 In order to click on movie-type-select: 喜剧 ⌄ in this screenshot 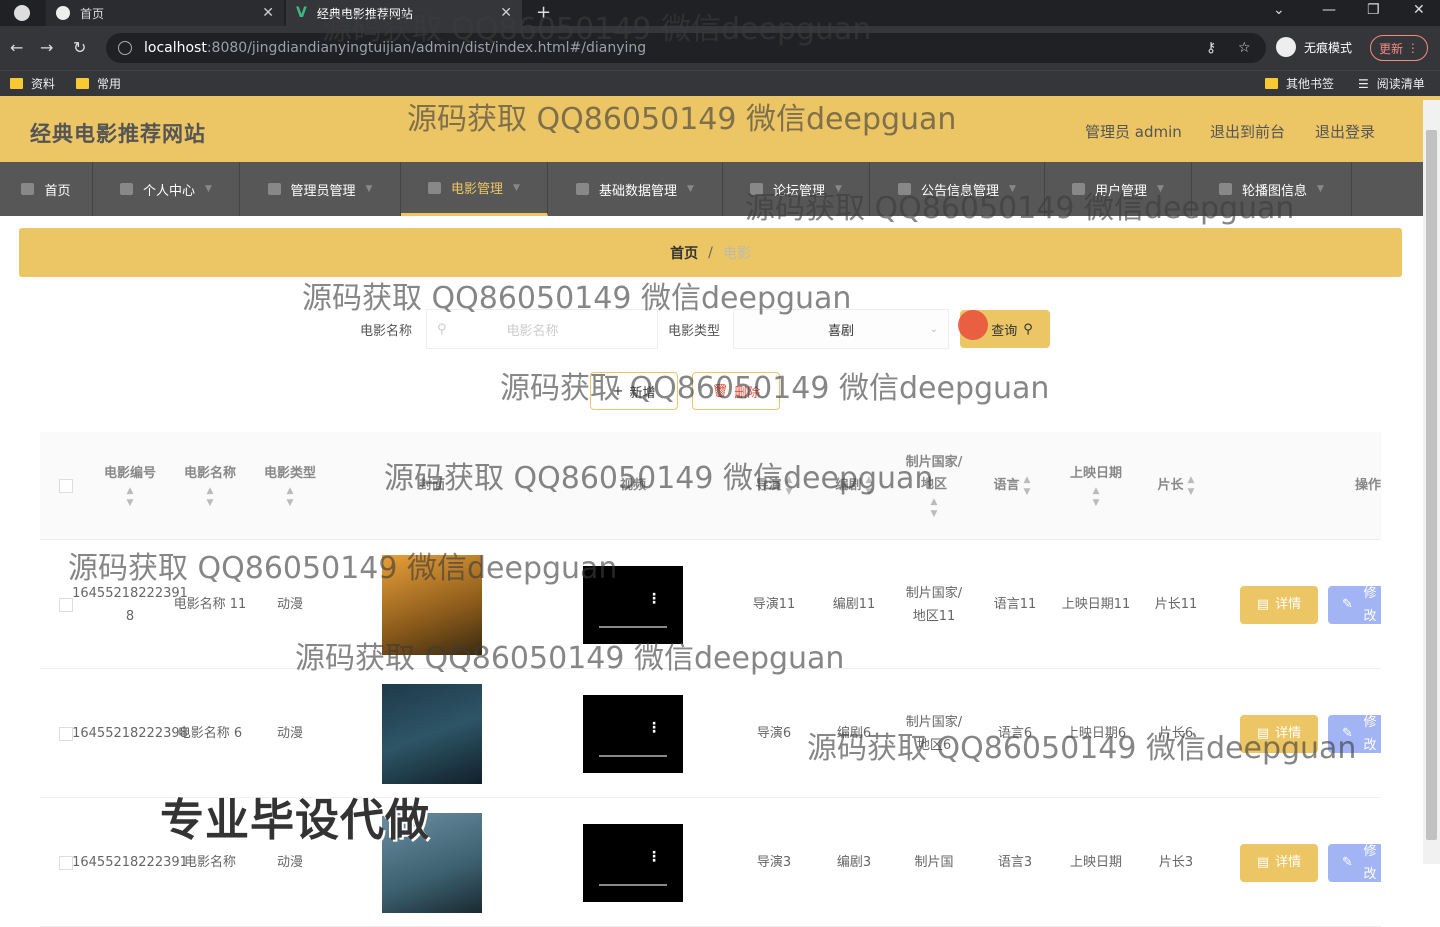, I will do `click(841, 329)`.